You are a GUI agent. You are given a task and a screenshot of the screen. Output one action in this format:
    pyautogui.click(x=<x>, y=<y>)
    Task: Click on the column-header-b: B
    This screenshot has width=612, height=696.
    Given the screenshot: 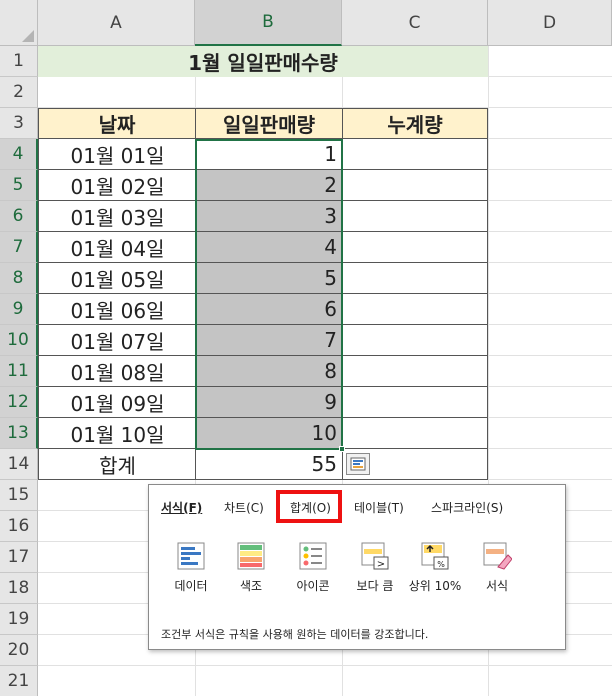 What is the action you would take?
    pyautogui.click(x=268, y=23)
    